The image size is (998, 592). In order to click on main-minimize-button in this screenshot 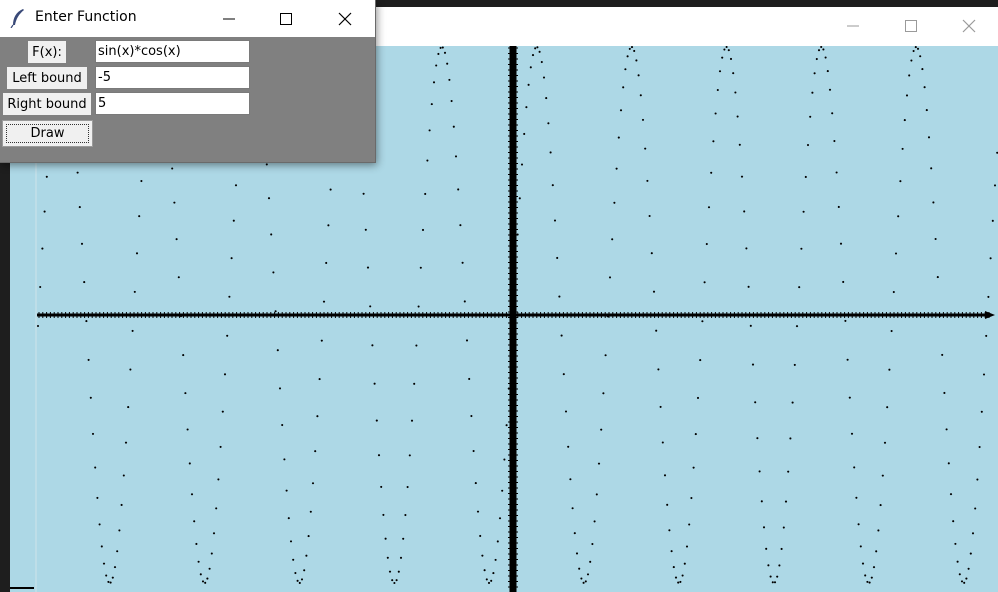, I will do `click(853, 26)`.